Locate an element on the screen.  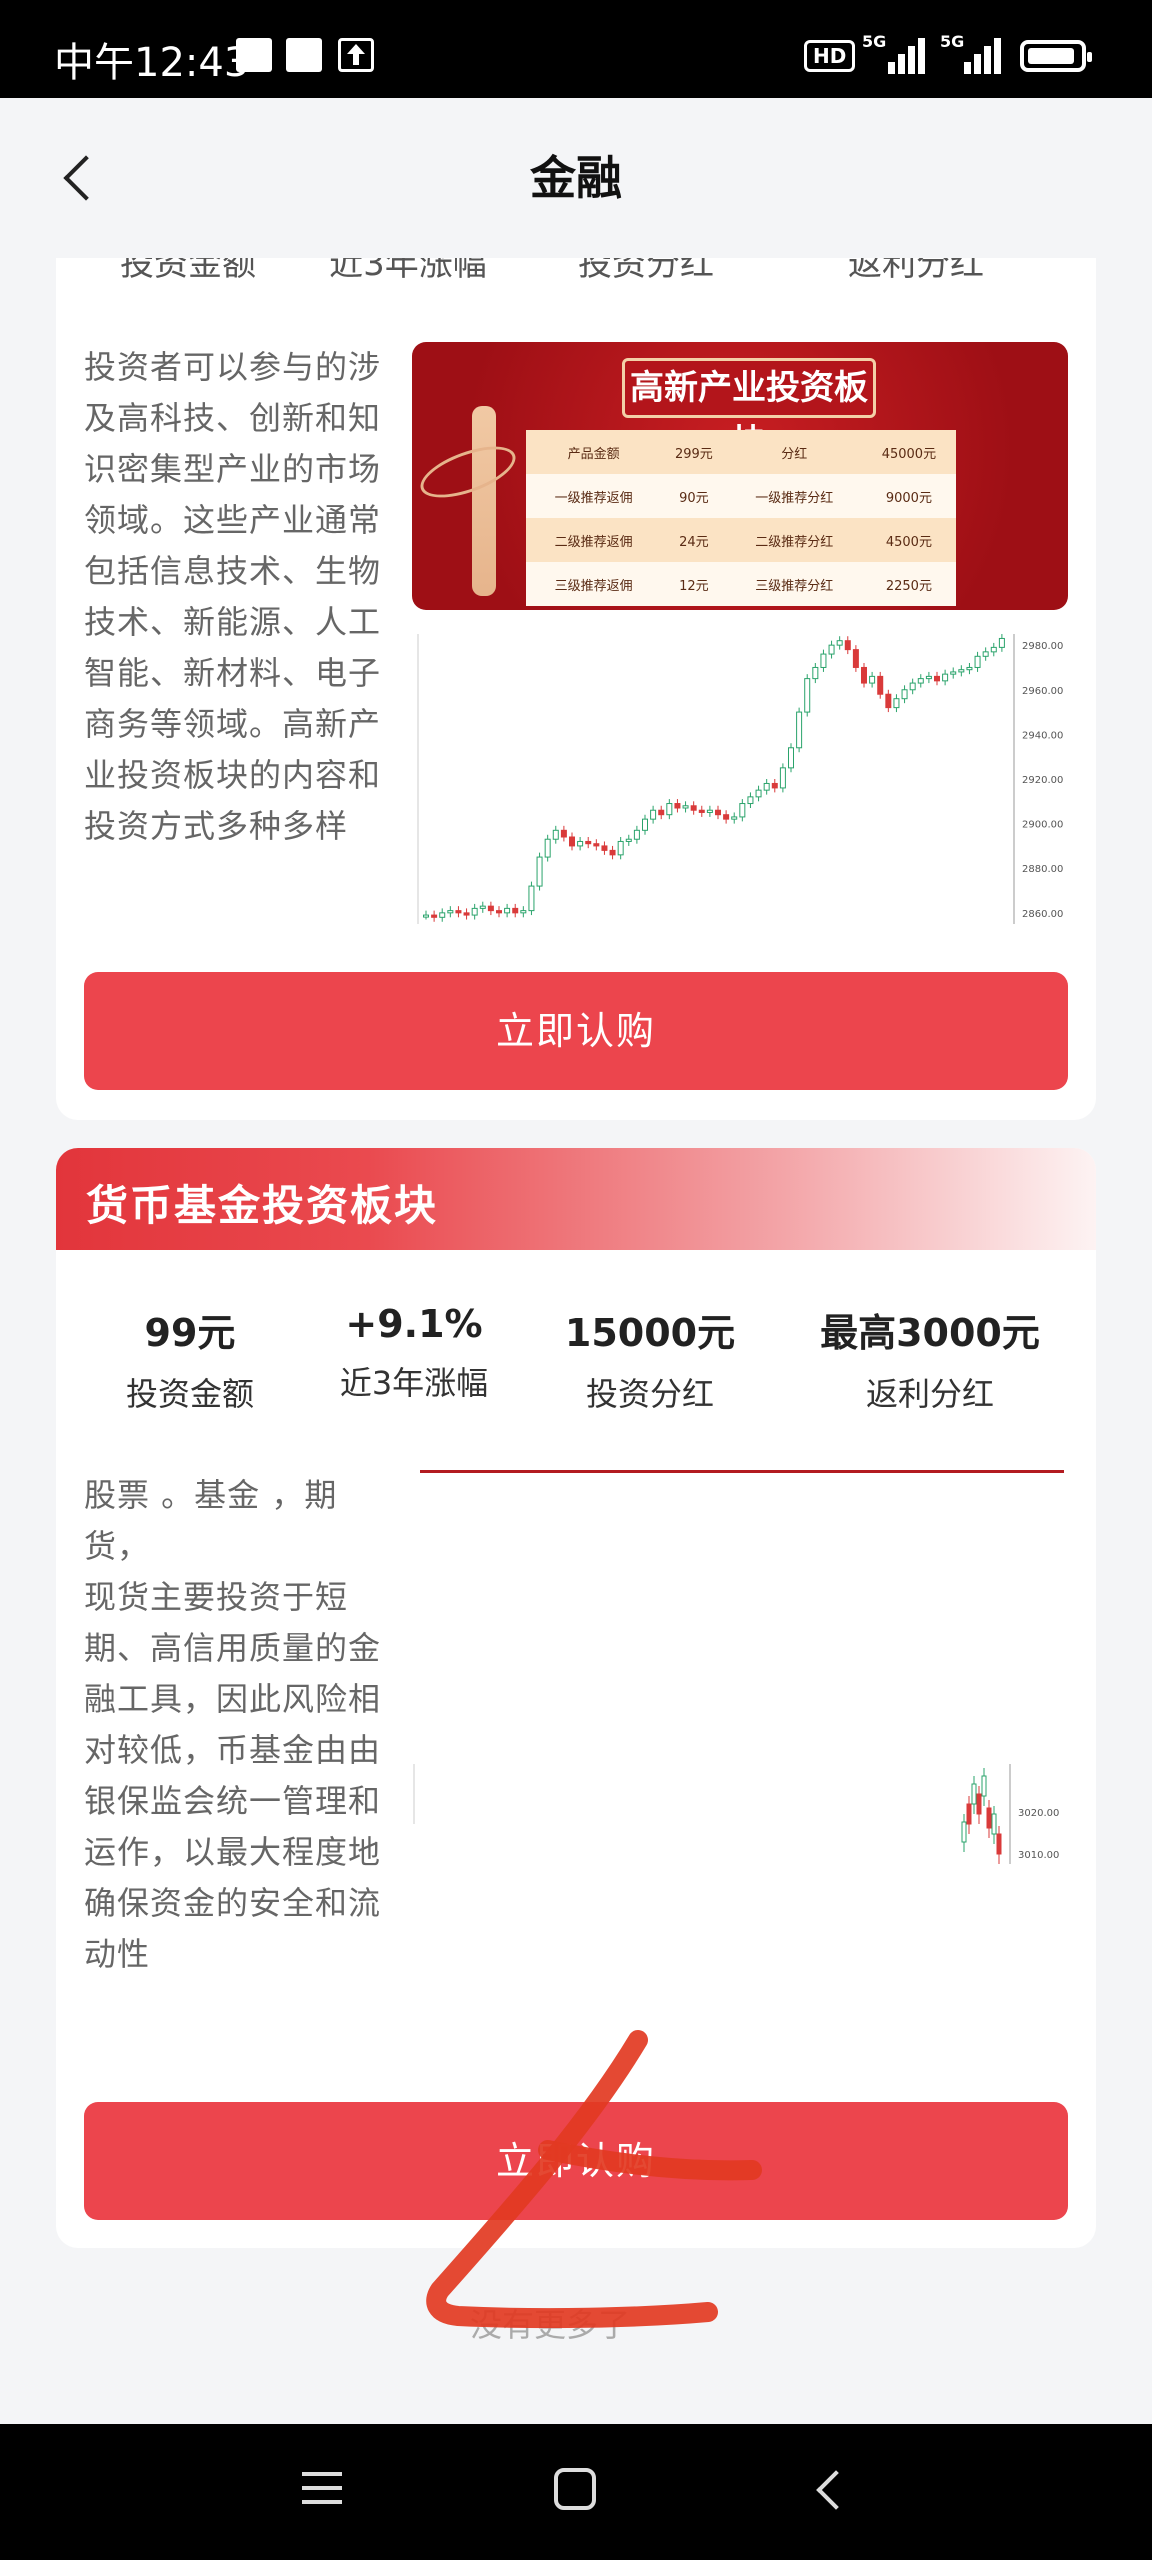
home-icon is located at coordinates (575, 2489).